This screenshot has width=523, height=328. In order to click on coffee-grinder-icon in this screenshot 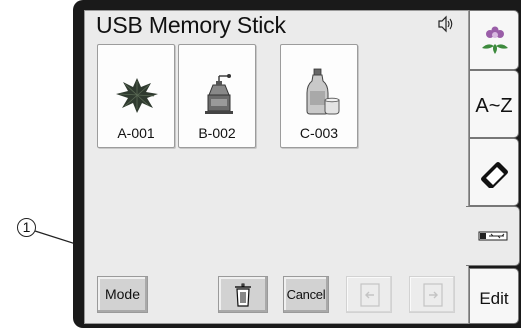, I will do `click(219, 94)`.